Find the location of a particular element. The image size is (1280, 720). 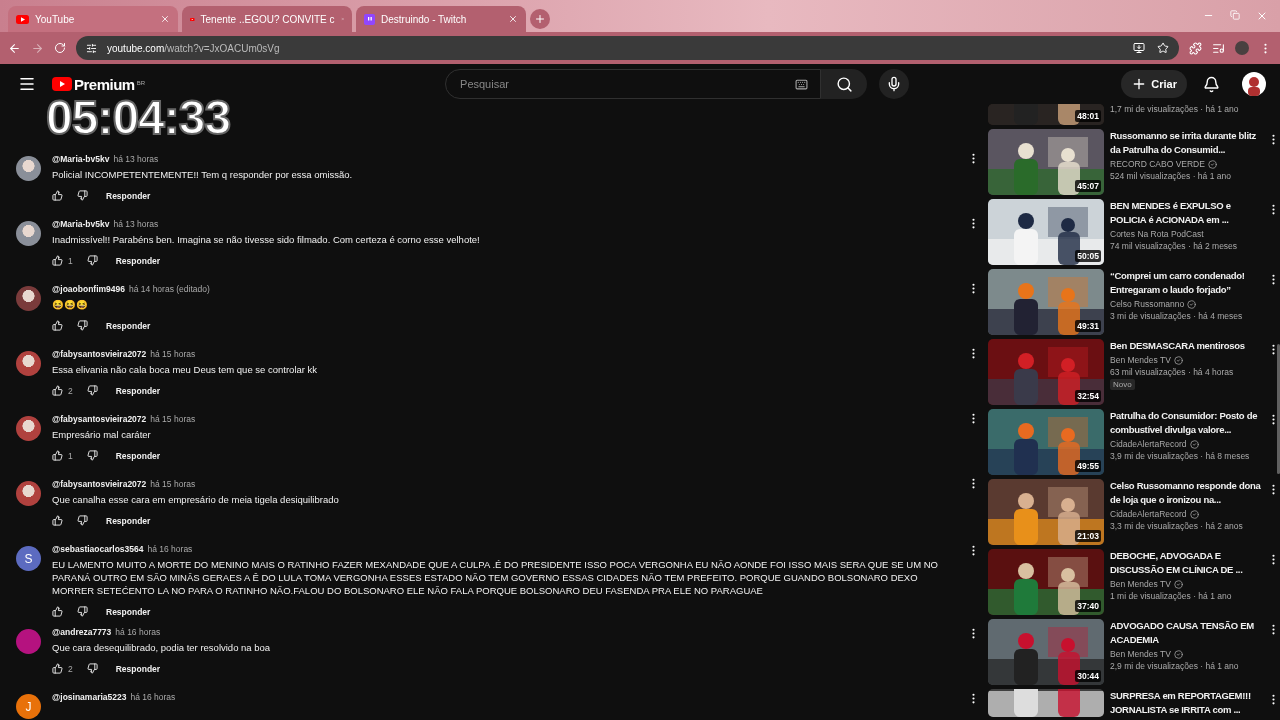

video-title: “Comprei um carro condenado! Entregaram o laudo forjado” is located at coordinates (1185, 283).